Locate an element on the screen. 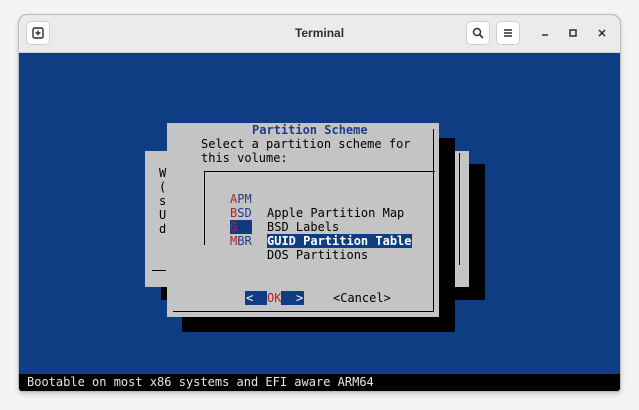 The image size is (639, 410). background-char: ( is located at coordinates (163, 187).